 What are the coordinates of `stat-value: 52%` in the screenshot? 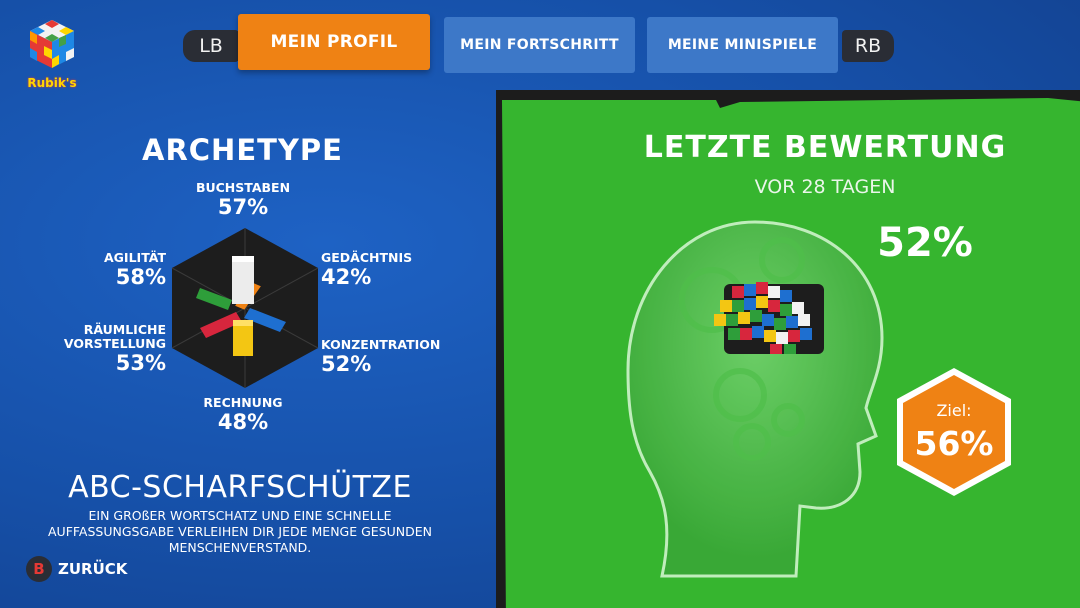 It's located at (346, 364).